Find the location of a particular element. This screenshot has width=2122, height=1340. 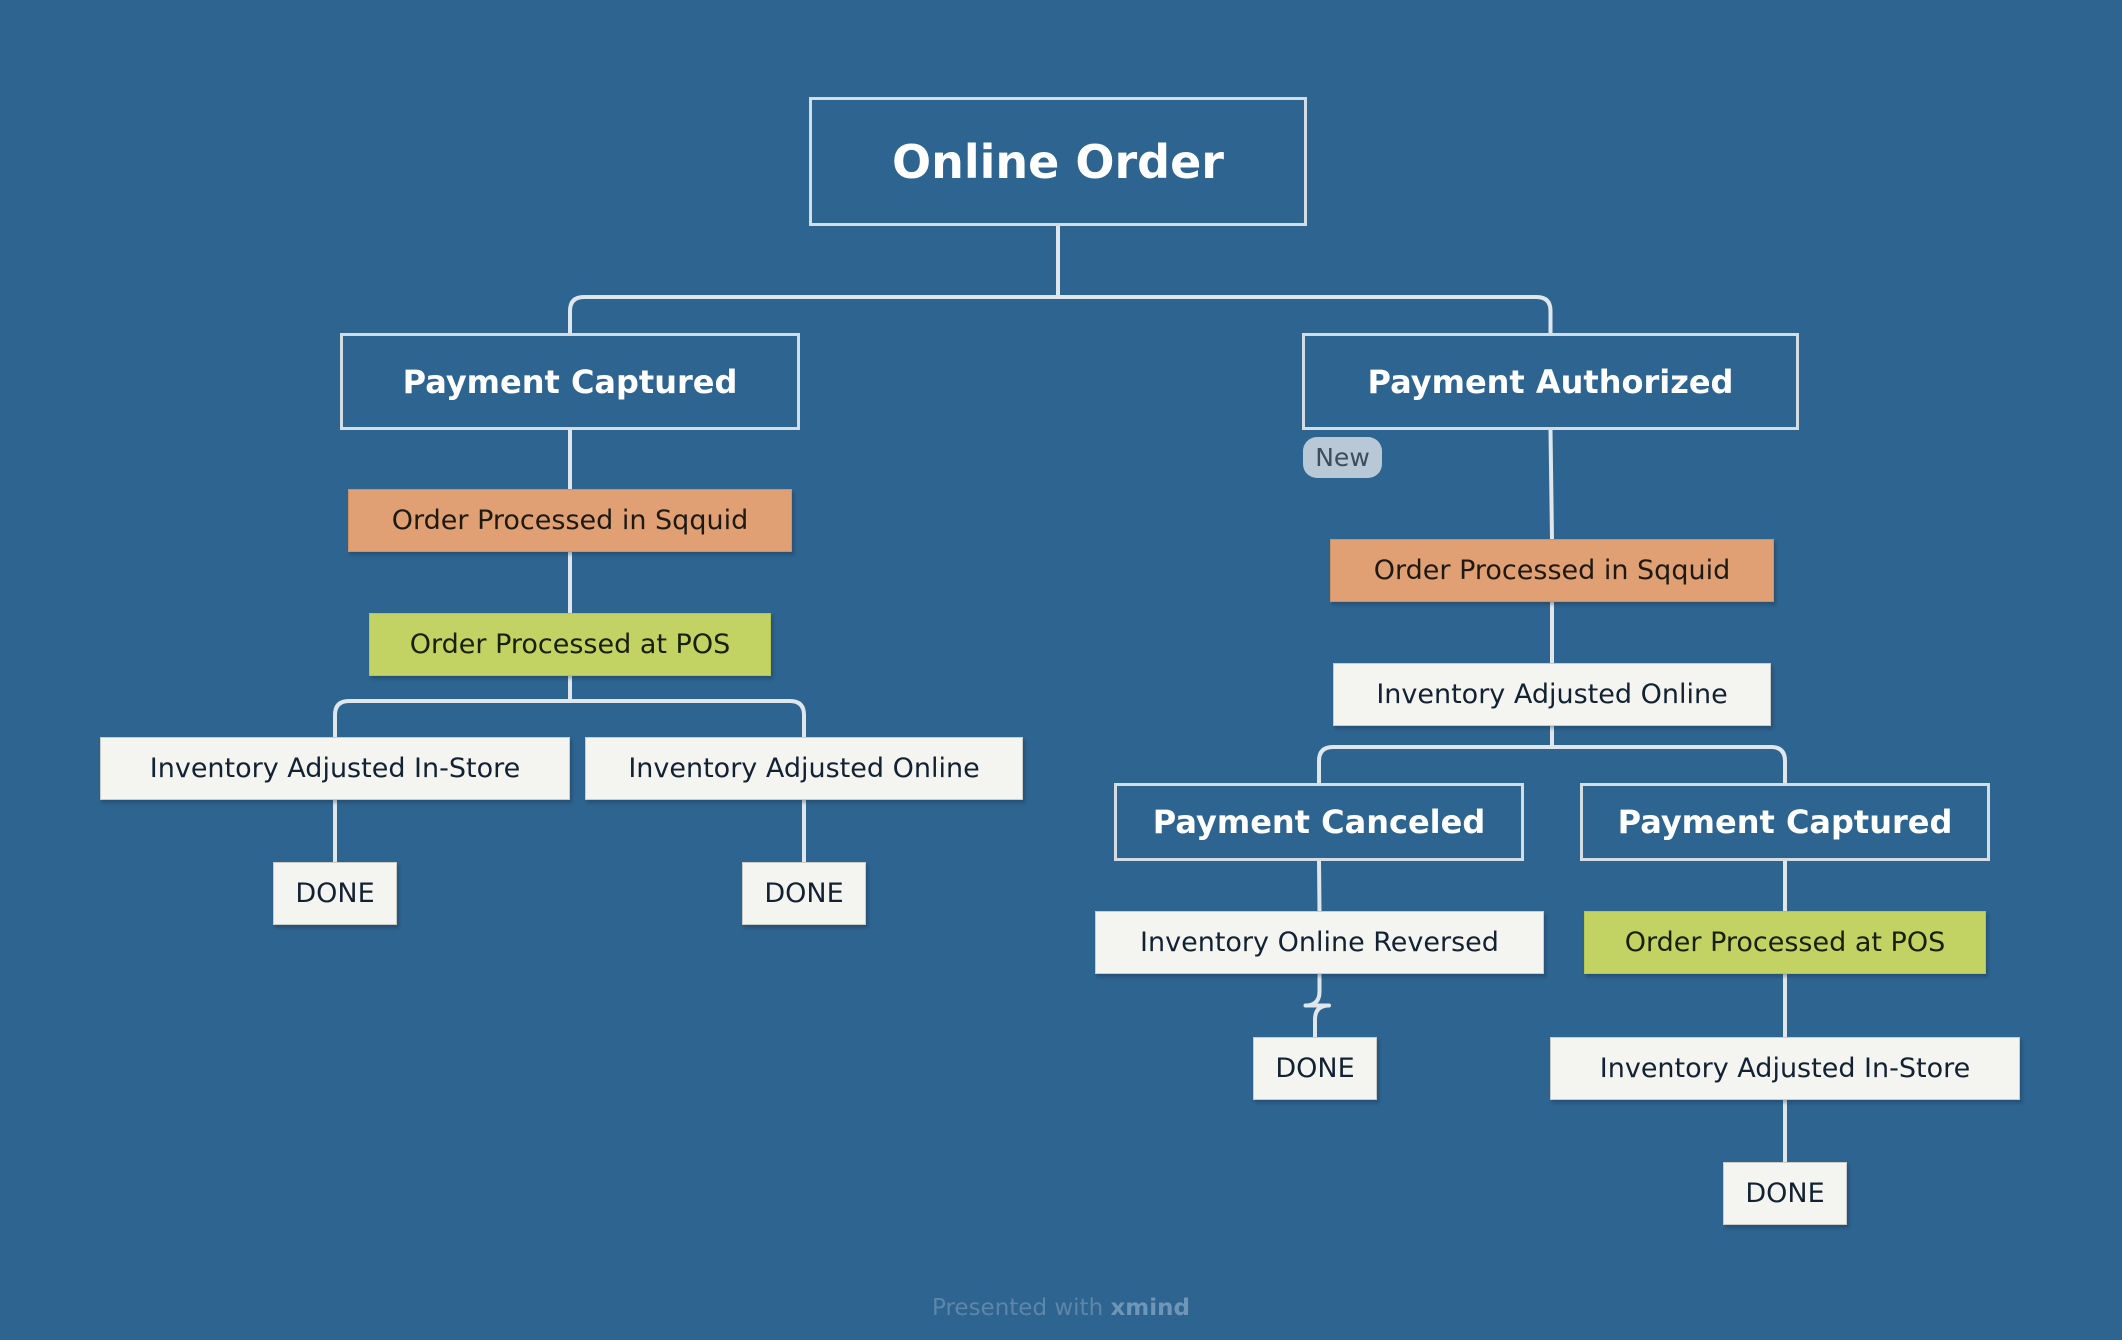

connector-node-inv-online-r-node-pay-captured-r is located at coordinates (1668, 765).